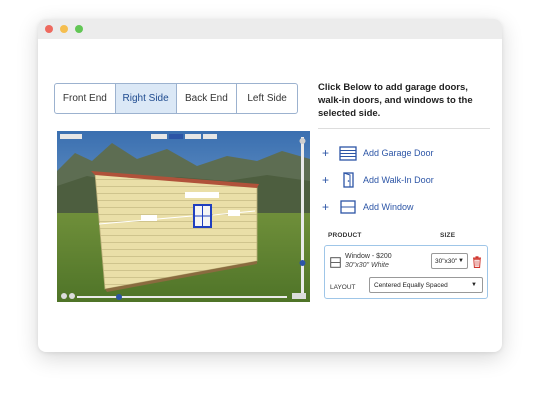  I want to click on layout-select: Centered Equally Spaced ▼, so click(426, 285).